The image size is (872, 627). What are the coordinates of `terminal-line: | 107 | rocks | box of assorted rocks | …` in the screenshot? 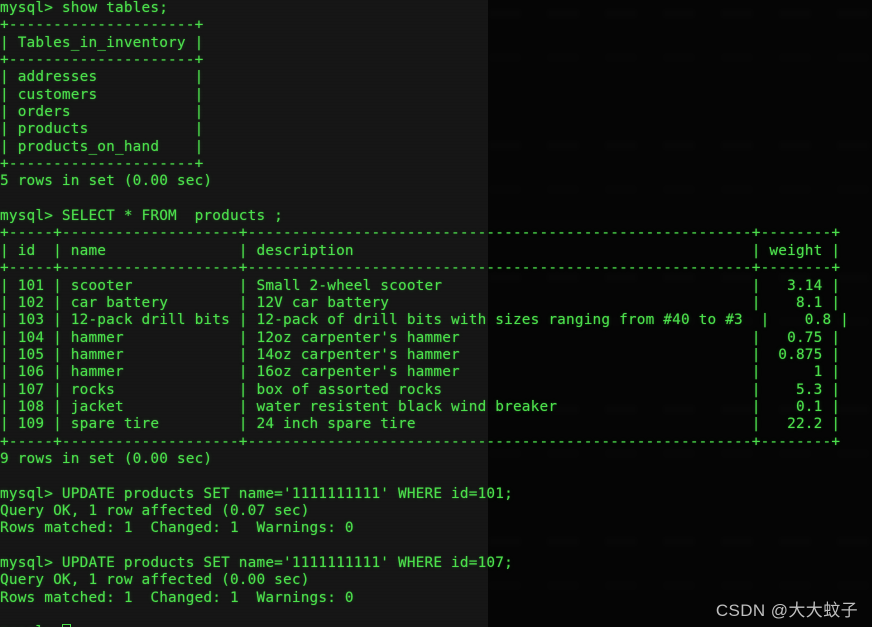 It's located at (420, 389).